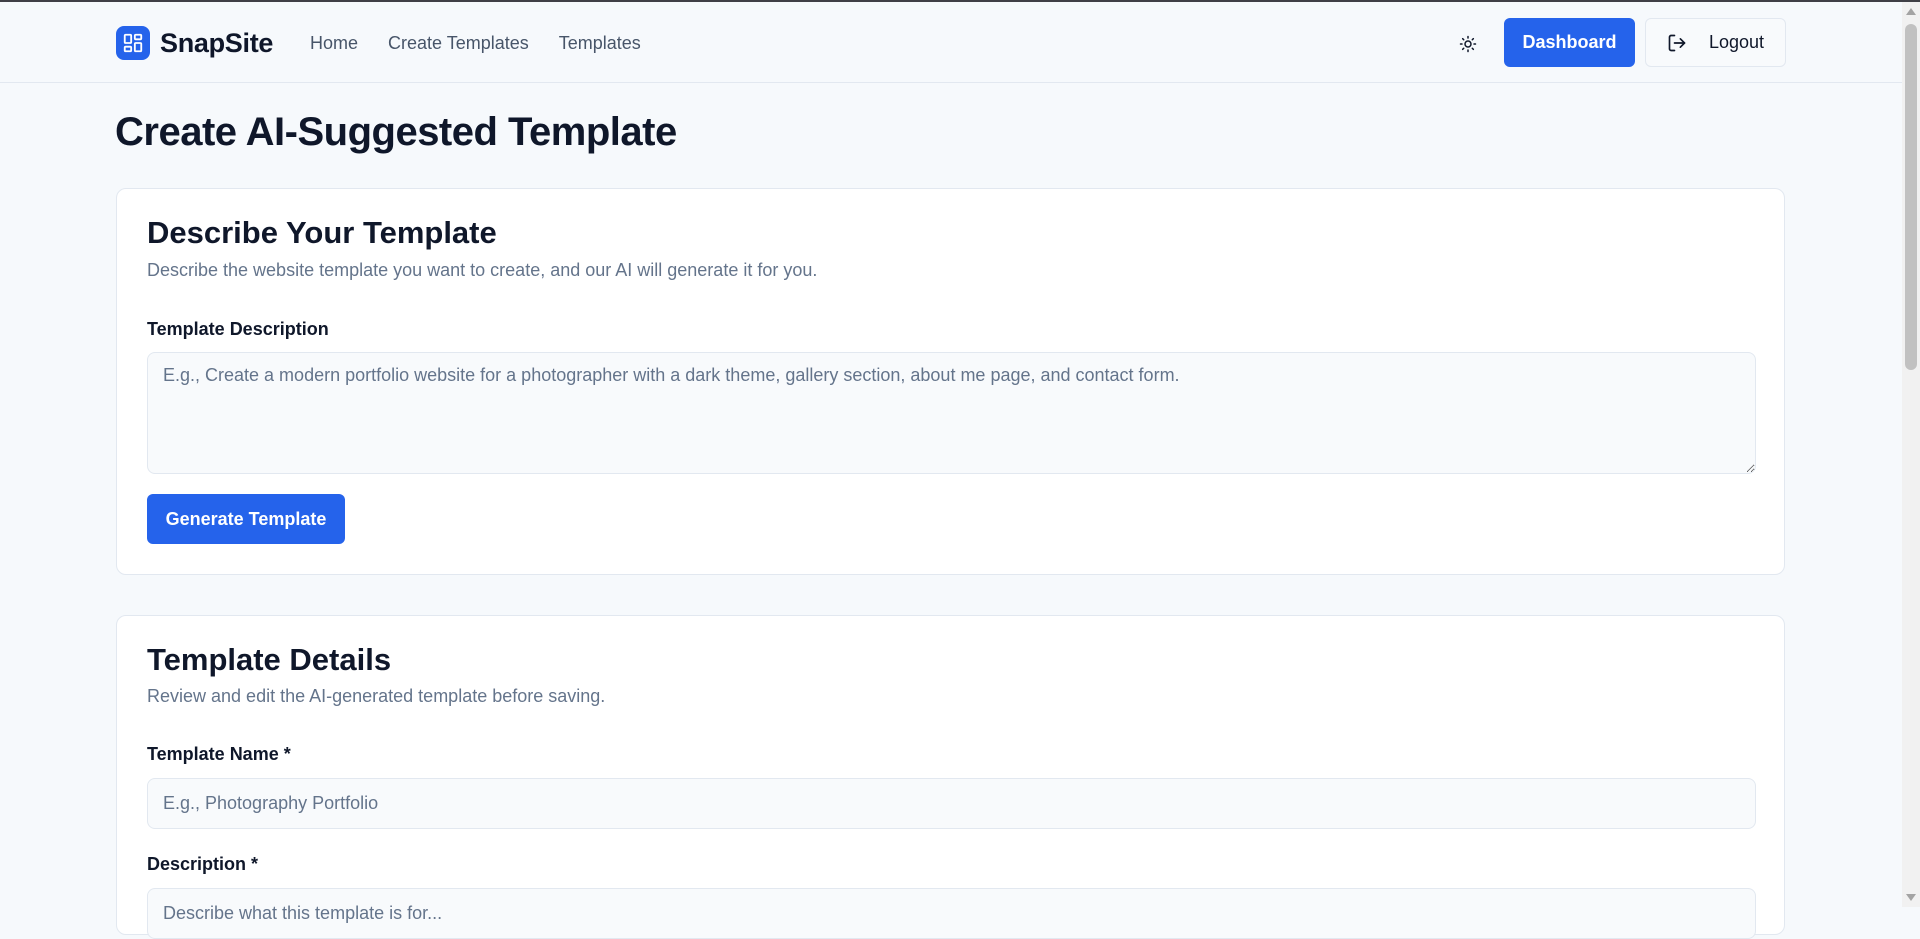 The width and height of the screenshot is (1920, 939). Describe the element at coordinates (219, 754) in the screenshot. I see `template-name-label: Template Name *` at that location.